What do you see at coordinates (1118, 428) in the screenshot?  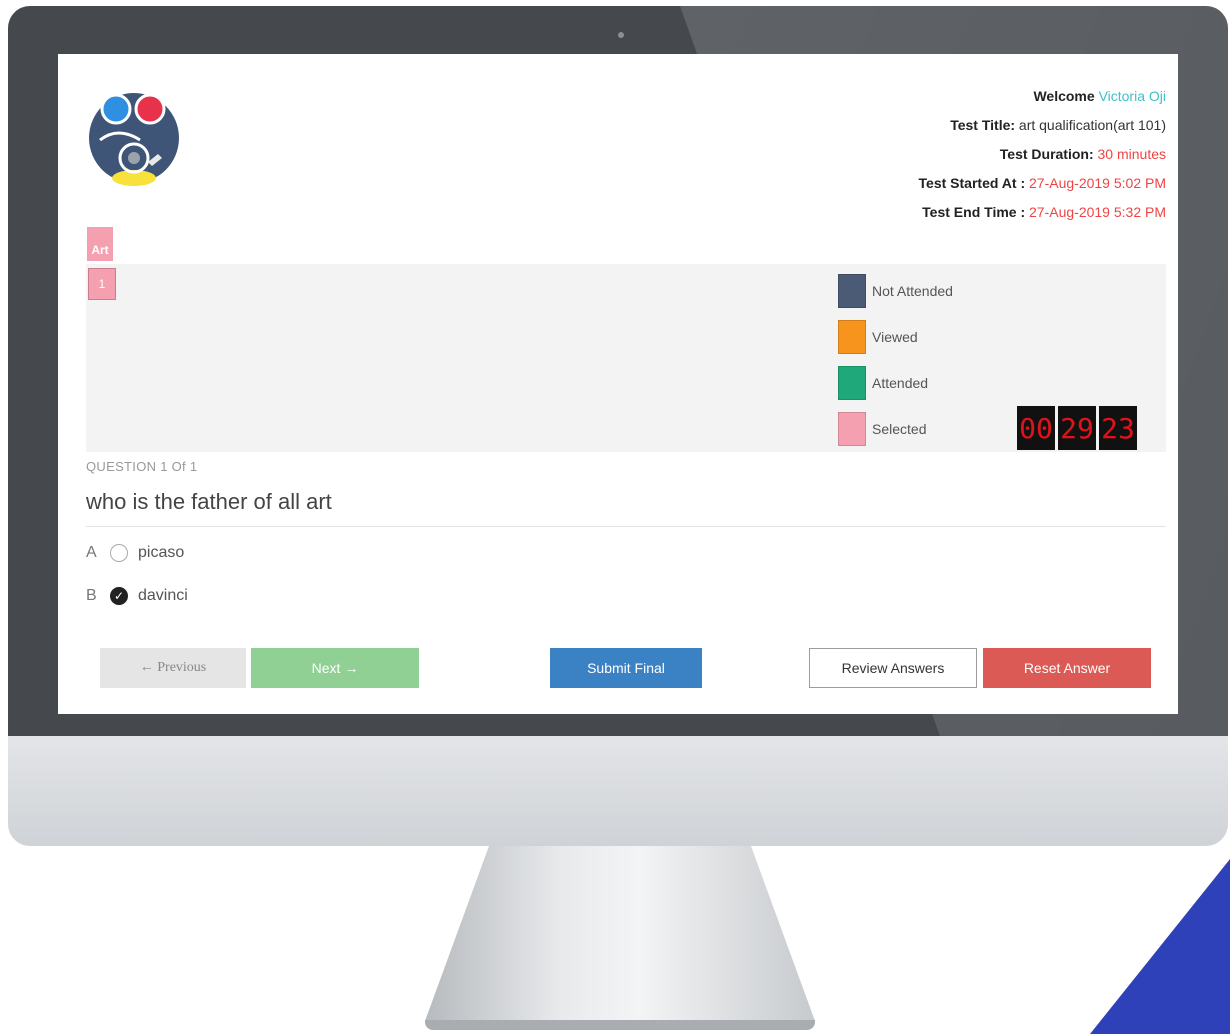 I see `timer-seconds: 23` at bounding box center [1118, 428].